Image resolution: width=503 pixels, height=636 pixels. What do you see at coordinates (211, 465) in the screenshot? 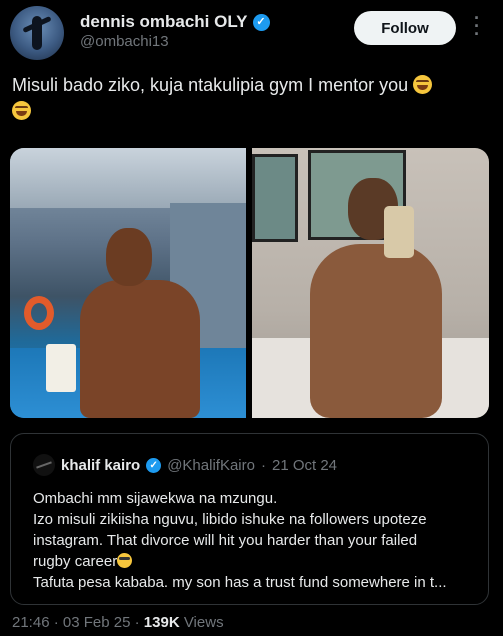
I see `quoted-author-handle: @KhalifKairo` at bounding box center [211, 465].